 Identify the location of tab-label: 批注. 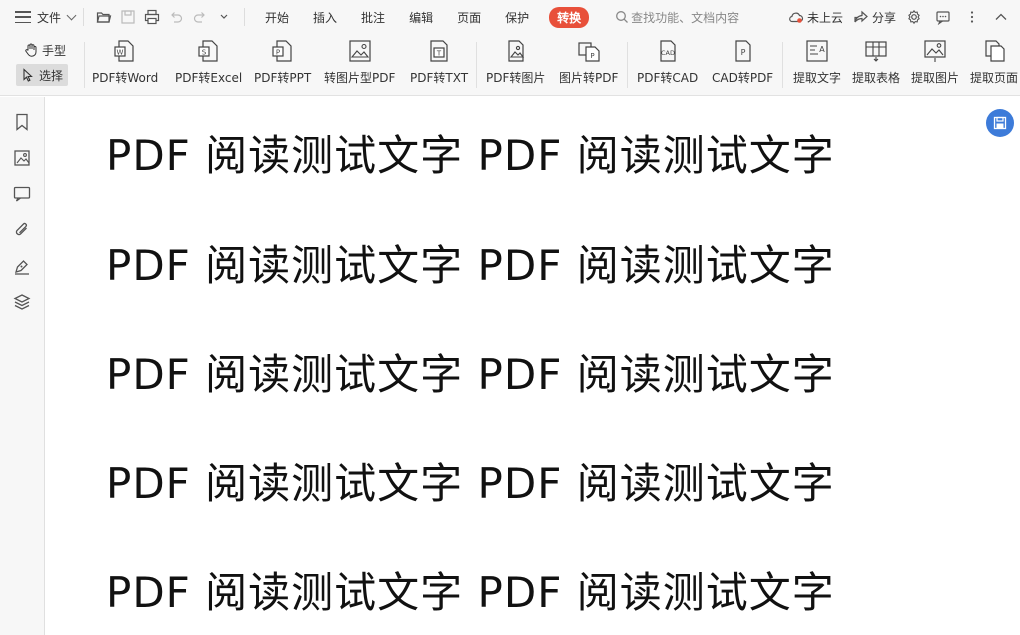
(373, 17).